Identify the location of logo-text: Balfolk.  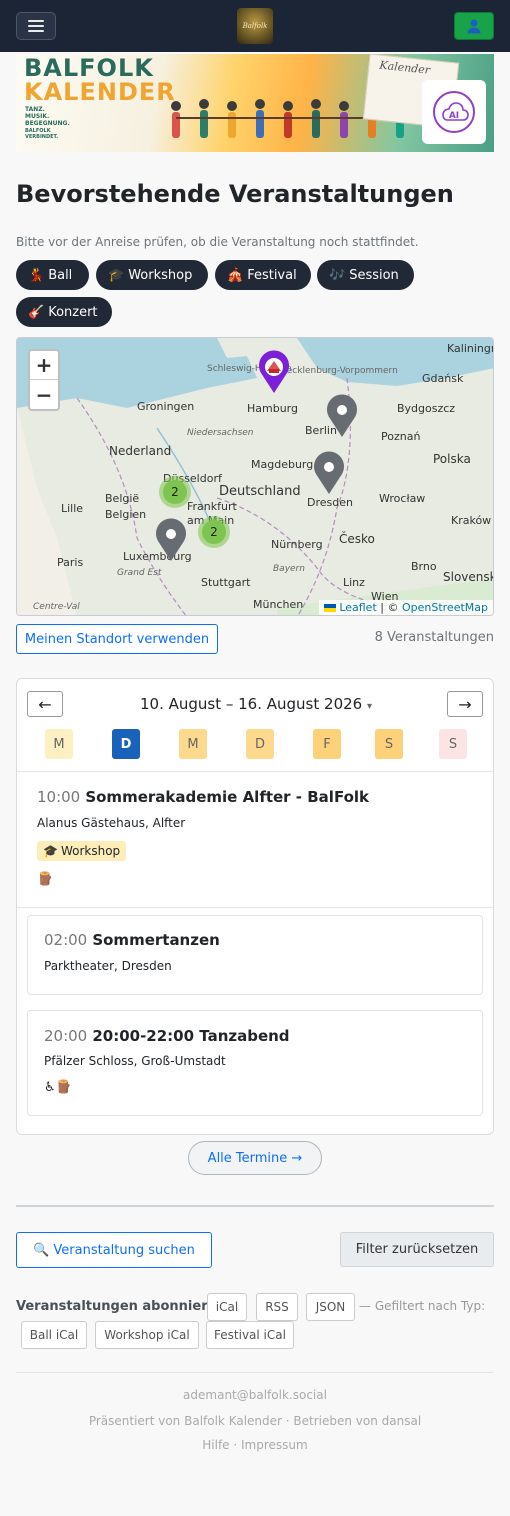
(255, 26).